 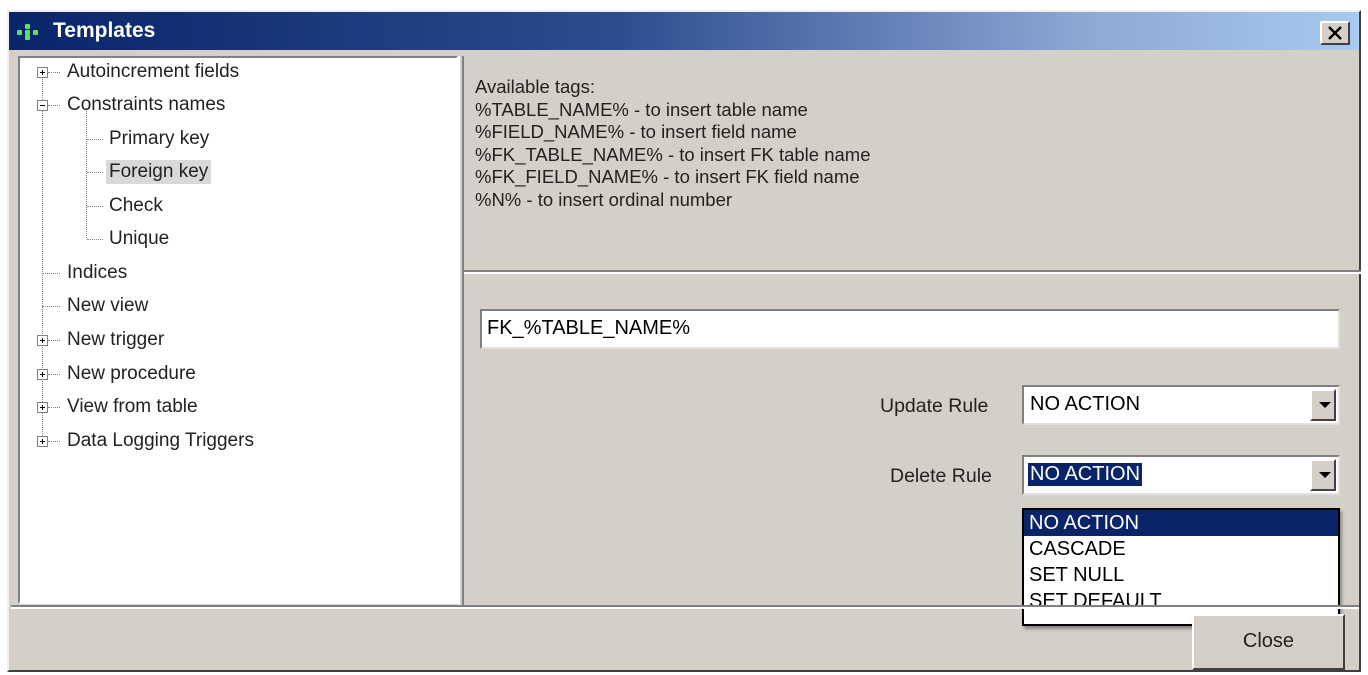 I want to click on tree-item-constraints-names: Constraints names, so click(x=146, y=105).